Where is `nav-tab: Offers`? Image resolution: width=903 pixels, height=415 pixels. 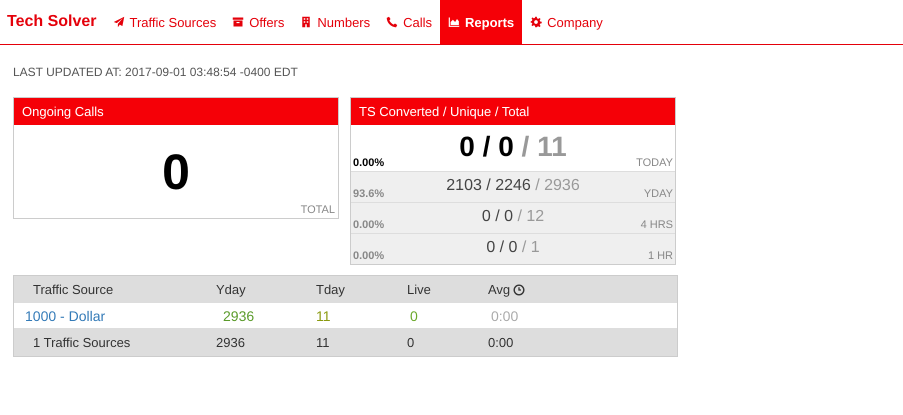 nav-tab: Offers is located at coordinates (258, 22).